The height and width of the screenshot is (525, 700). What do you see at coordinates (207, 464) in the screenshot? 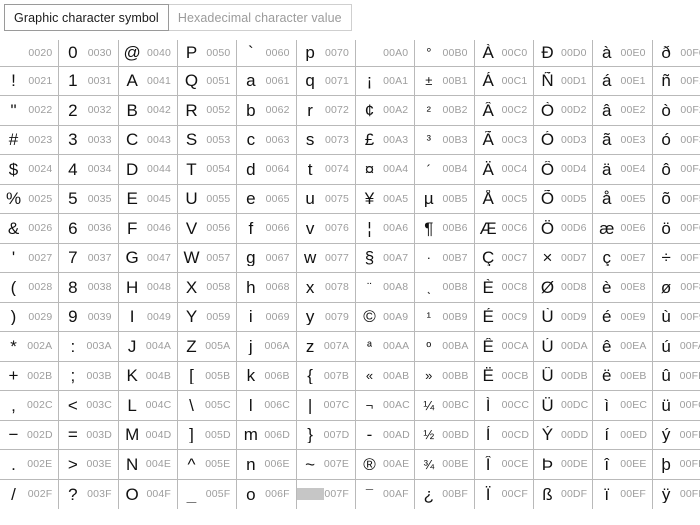
I see `character-cell-005E: ^ 005E` at bounding box center [207, 464].